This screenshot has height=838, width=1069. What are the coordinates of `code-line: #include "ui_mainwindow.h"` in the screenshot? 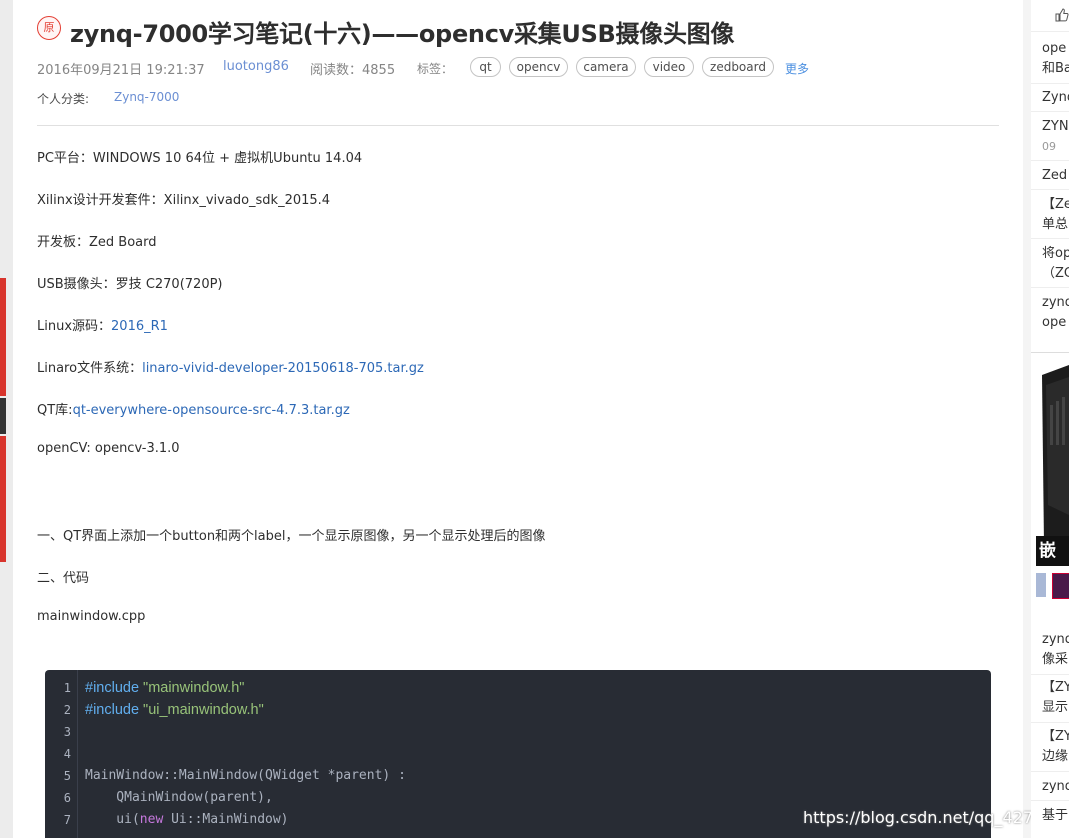 It's located at (174, 710).